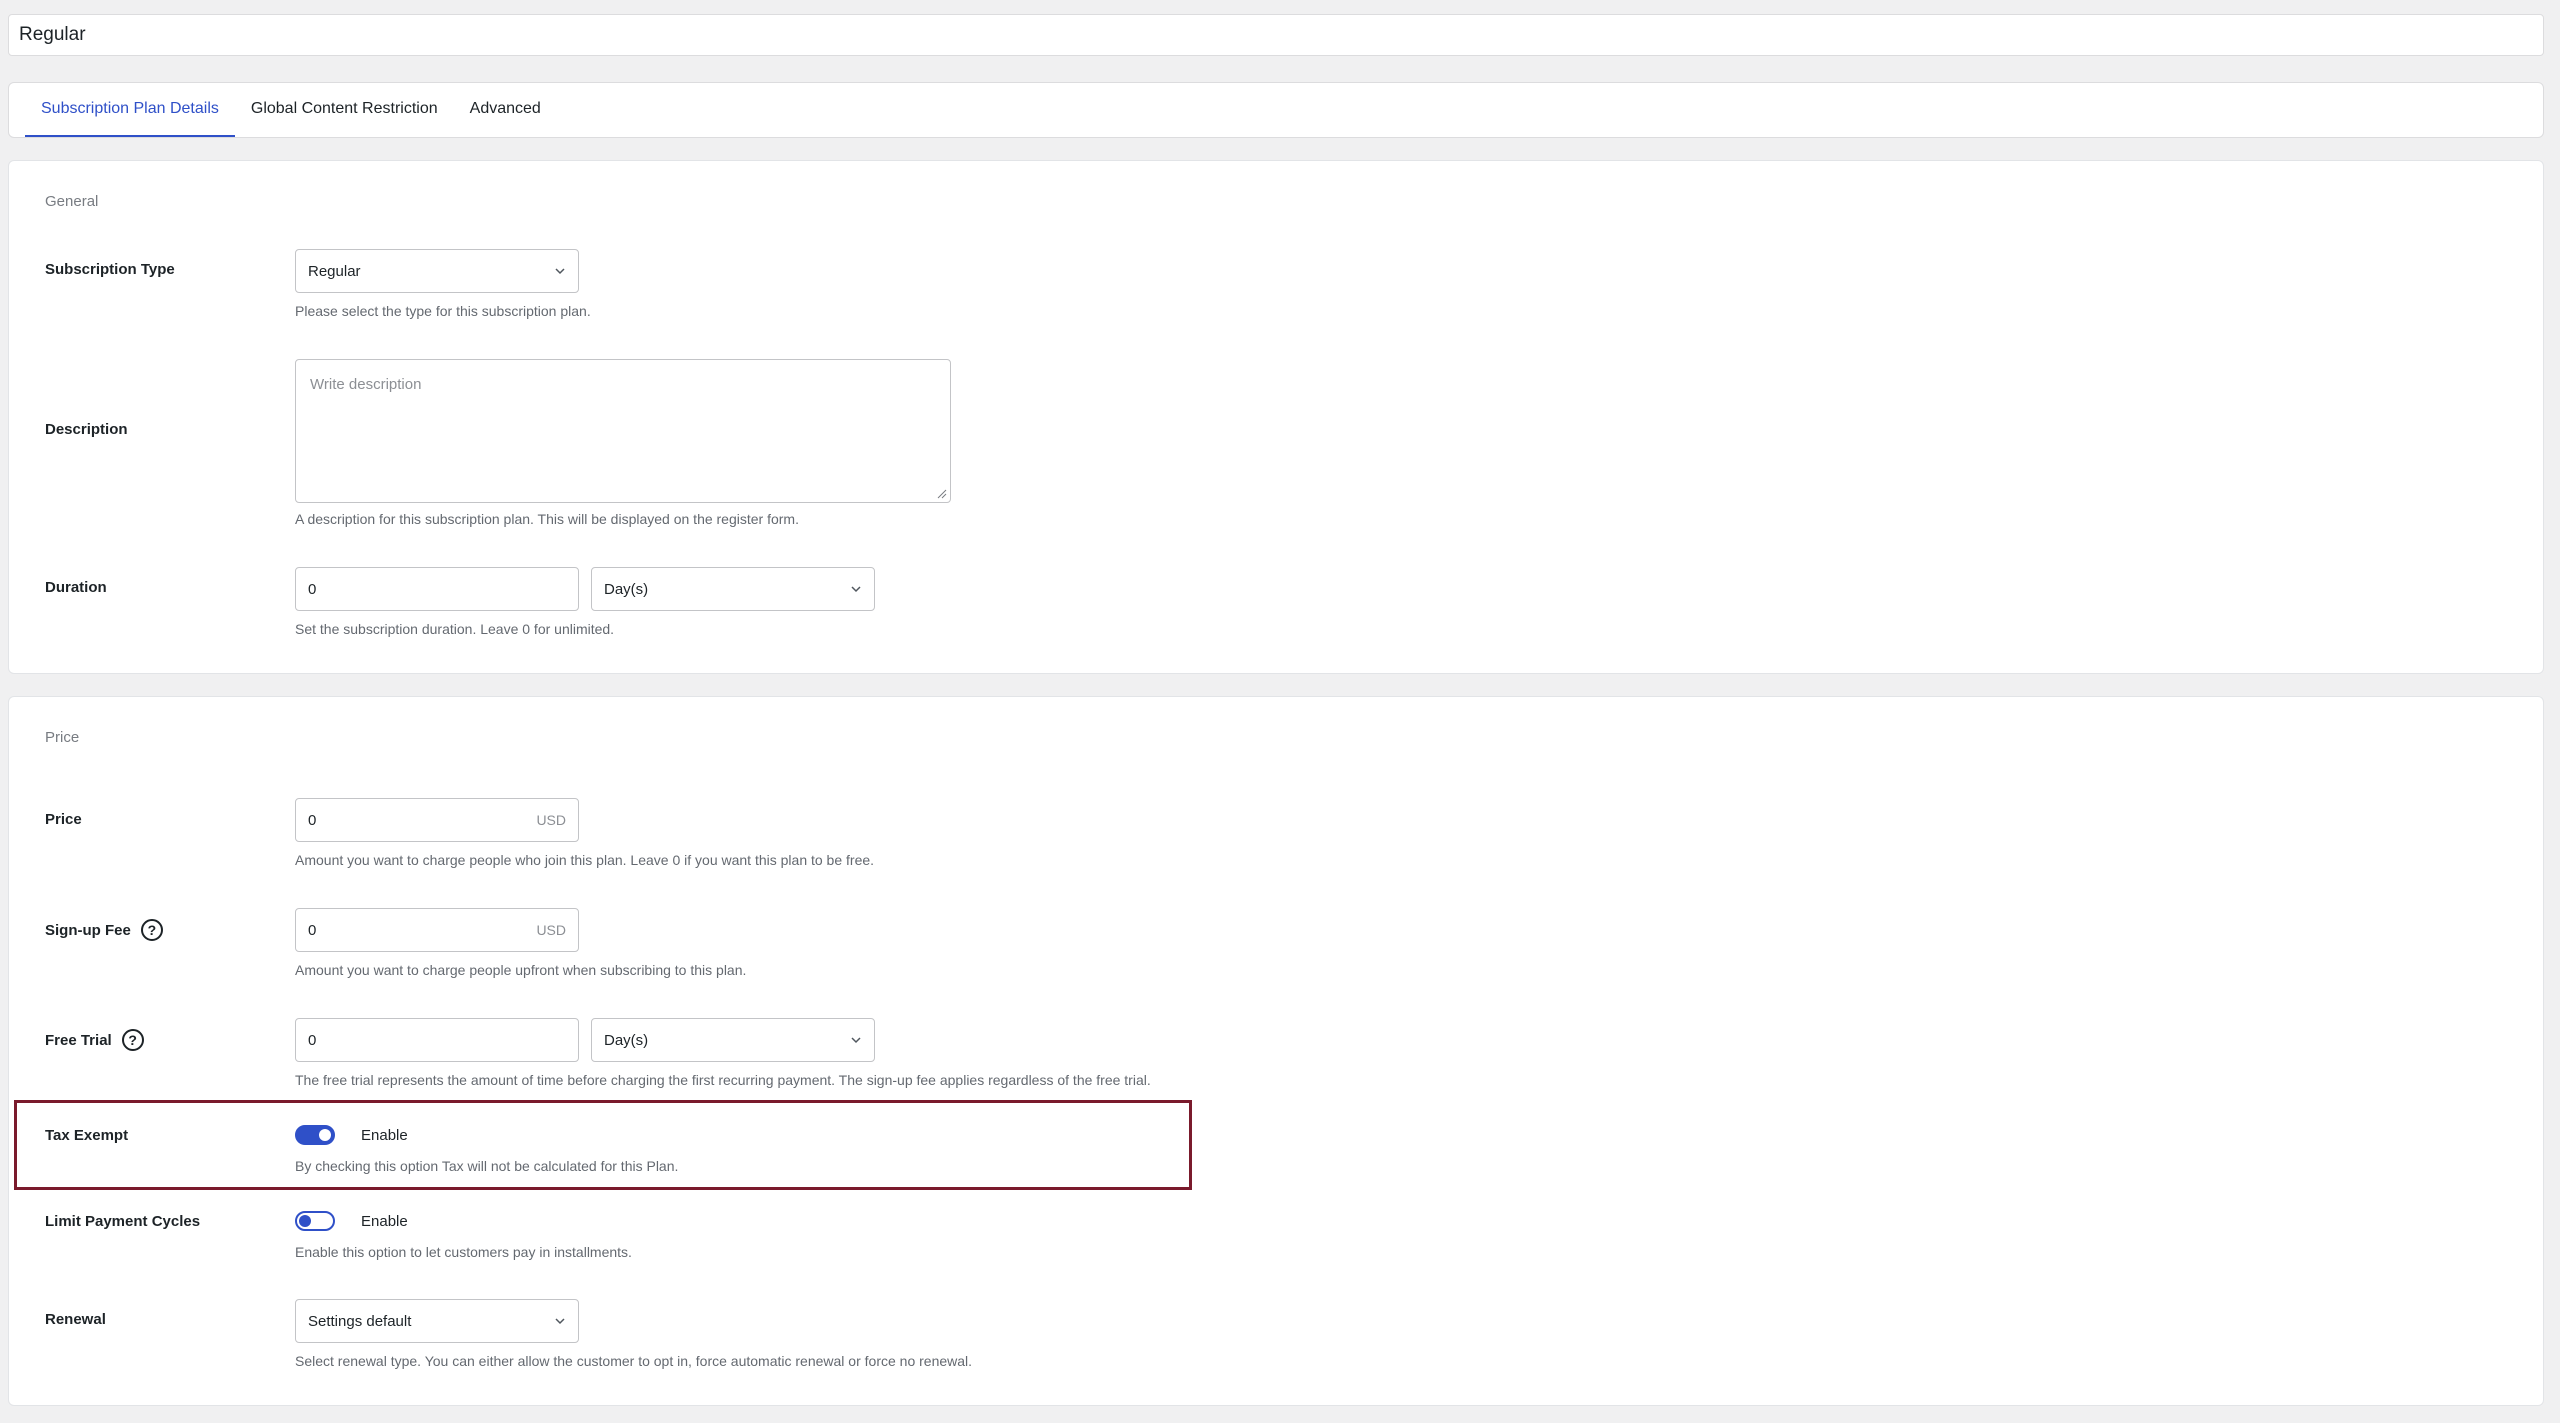 The height and width of the screenshot is (1423, 2560). What do you see at coordinates (623, 431) in the screenshot?
I see `description-textarea: Write description` at bounding box center [623, 431].